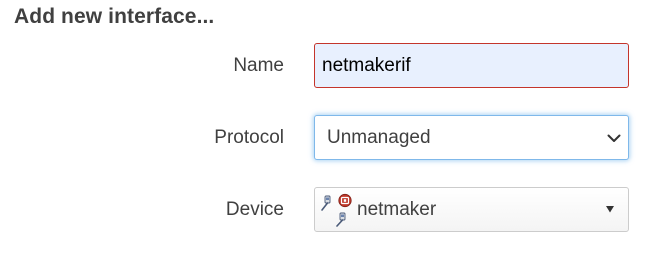 The width and height of the screenshot is (668, 259). I want to click on name-input, so click(471, 65).